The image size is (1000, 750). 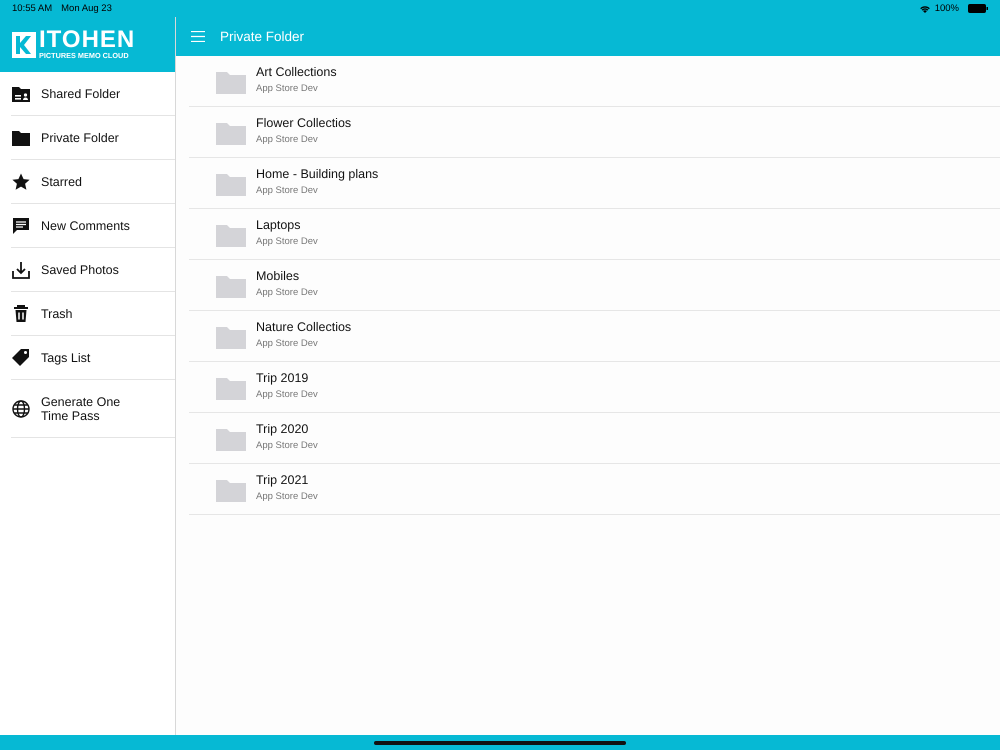 What do you see at coordinates (21, 408) in the screenshot?
I see `globe-icon` at bounding box center [21, 408].